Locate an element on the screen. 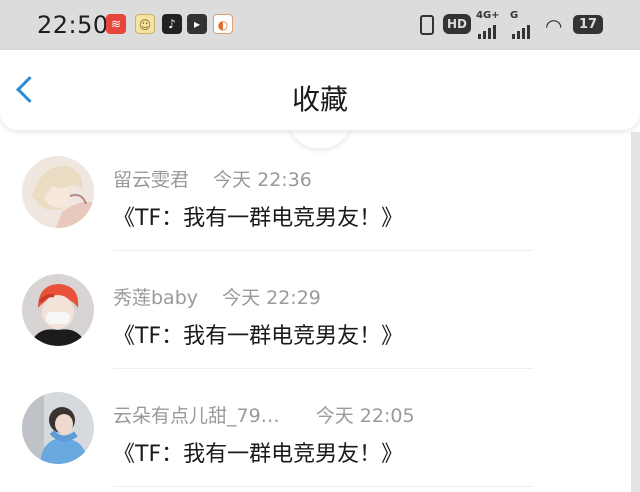 The height and width of the screenshot is (492, 640). divider is located at coordinates (323, 486).